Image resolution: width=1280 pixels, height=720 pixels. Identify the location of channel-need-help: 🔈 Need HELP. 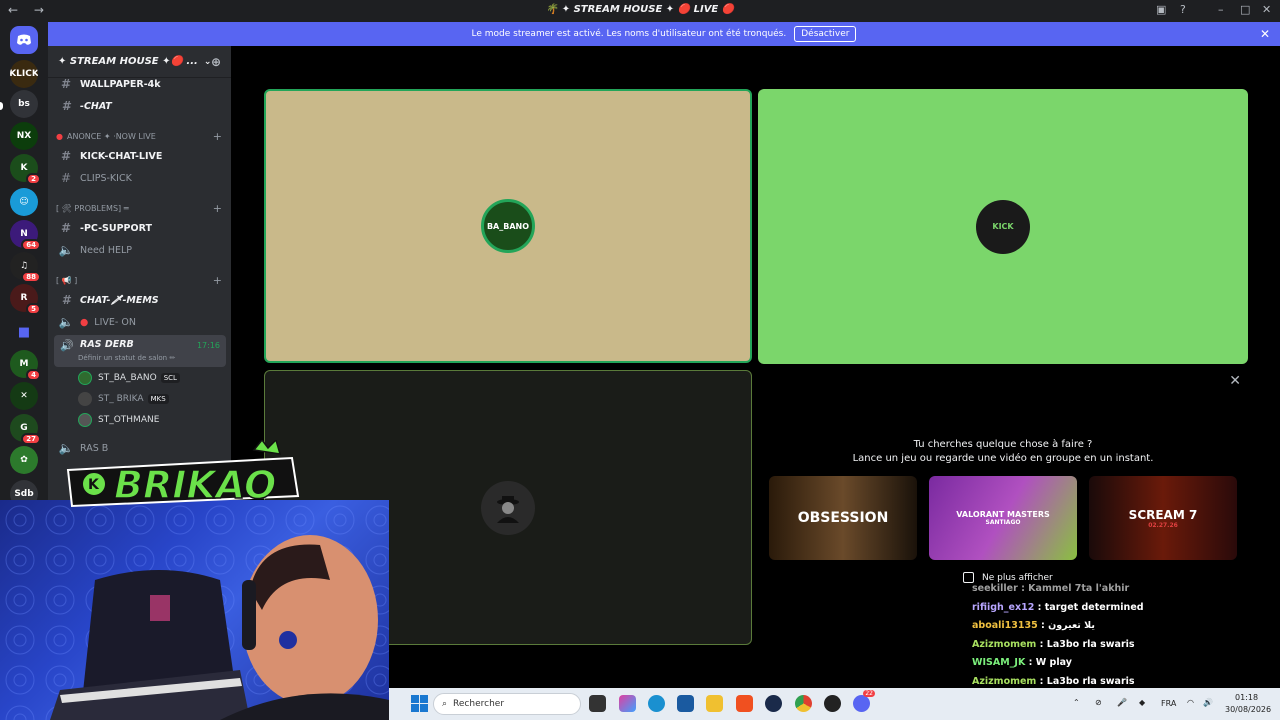
(141, 250).